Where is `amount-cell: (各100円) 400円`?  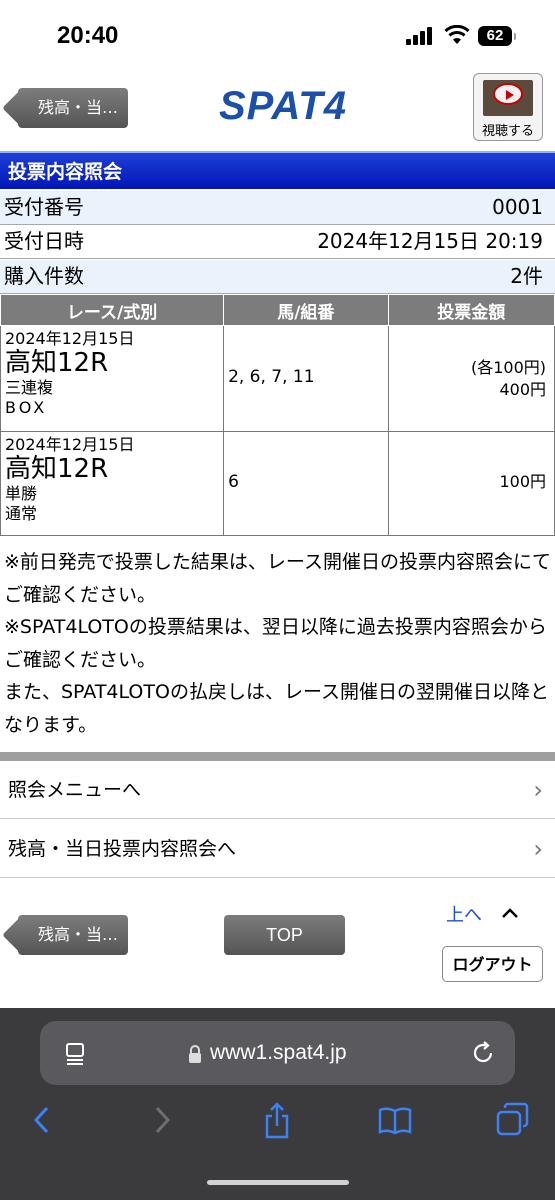 amount-cell: (各100円) 400円 is located at coordinates (471, 378).